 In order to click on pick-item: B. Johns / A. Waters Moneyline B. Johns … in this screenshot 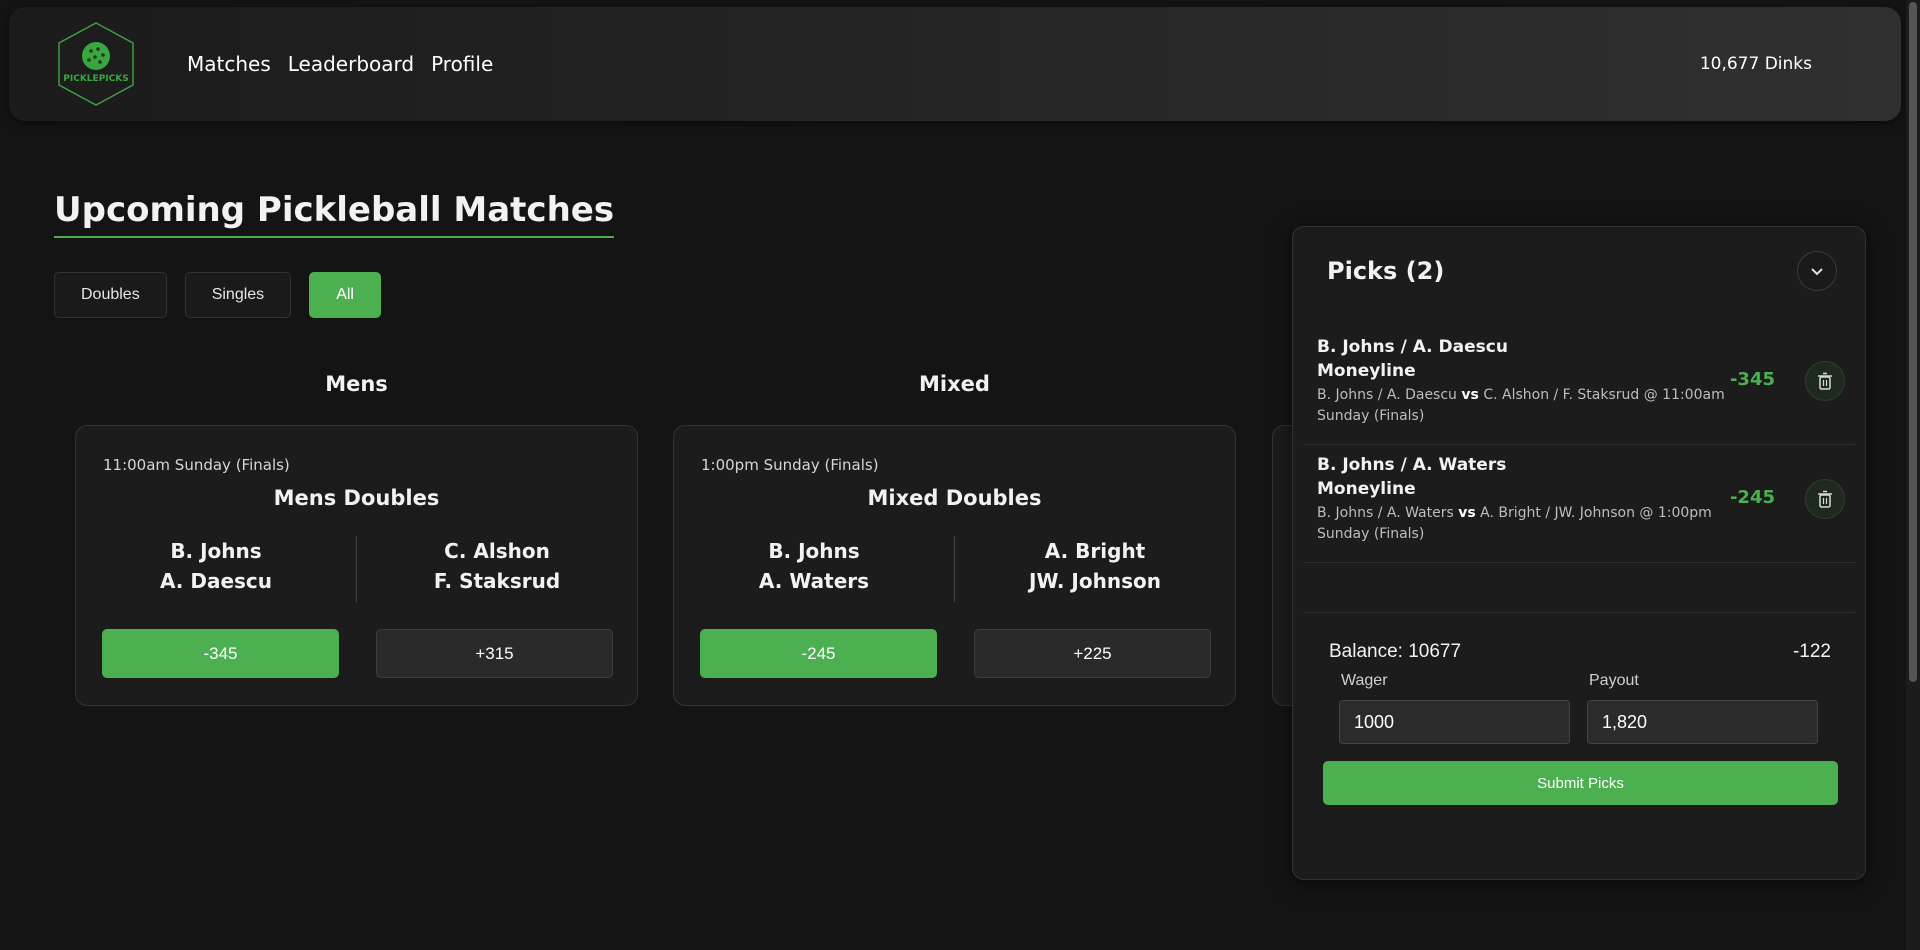, I will do `click(1579, 504)`.